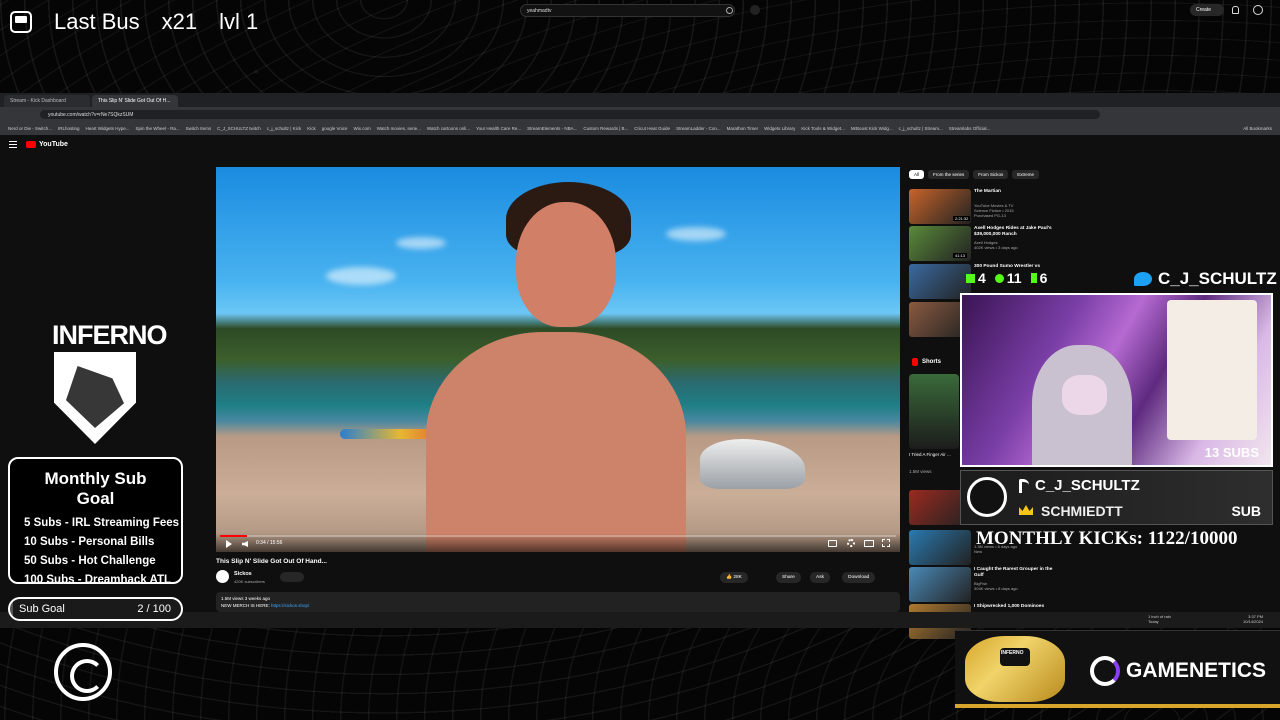  I want to click on channel-name: Sickos, so click(243, 574).